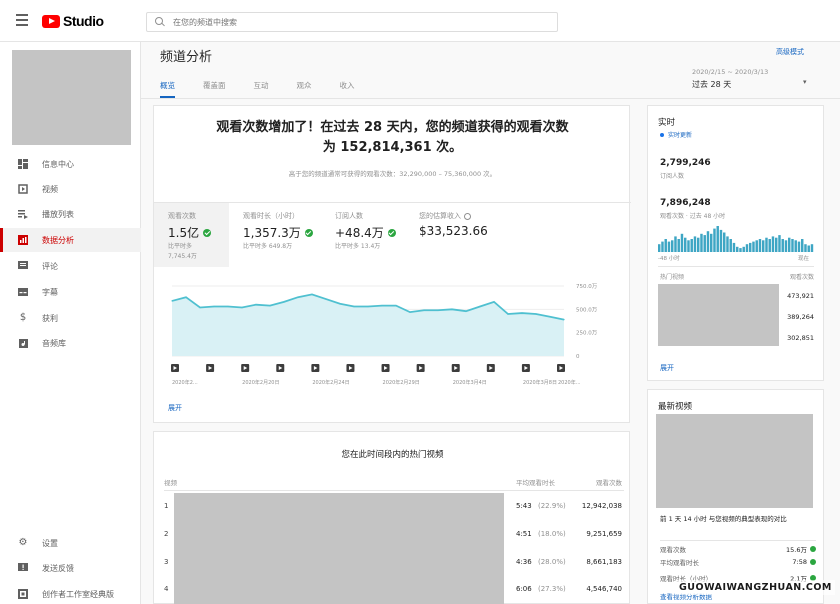 The width and height of the screenshot is (840, 604). Describe the element at coordinates (667, 368) in the screenshot. I see `realtime-expand-link: 展开` at that location.